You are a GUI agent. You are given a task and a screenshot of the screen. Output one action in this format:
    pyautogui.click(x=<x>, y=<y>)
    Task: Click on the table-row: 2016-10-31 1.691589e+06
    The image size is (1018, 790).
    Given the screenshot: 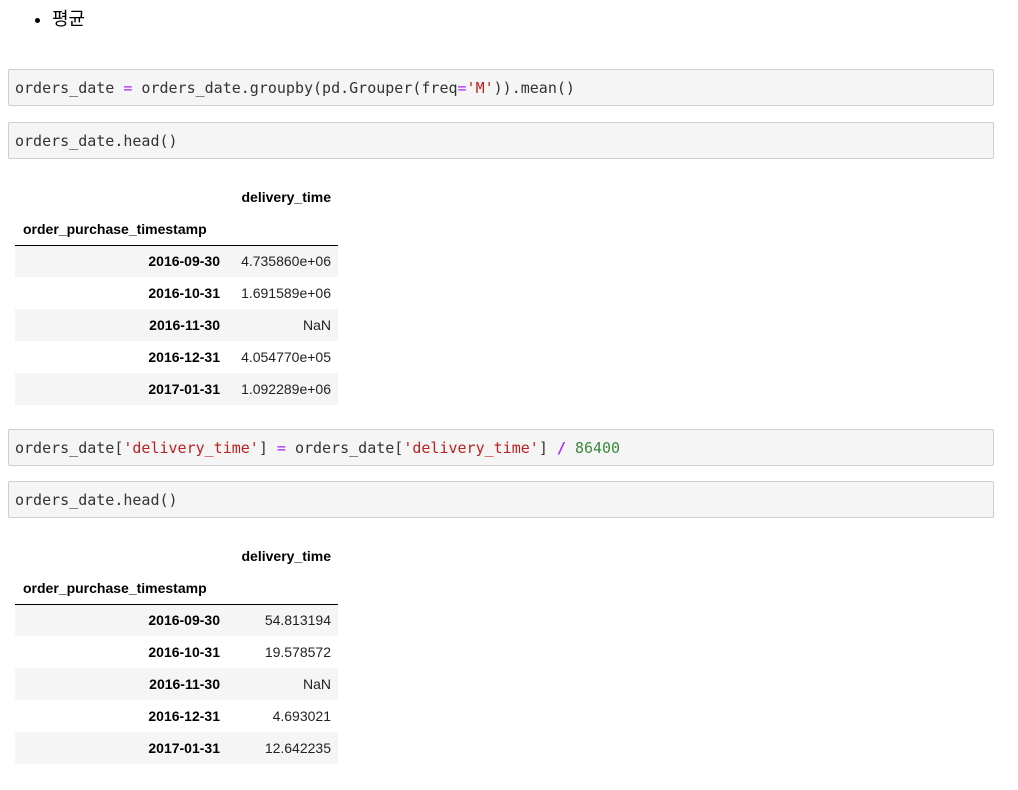 What is the action you would take?
    pyautogui.click(x=176, y=293)
    